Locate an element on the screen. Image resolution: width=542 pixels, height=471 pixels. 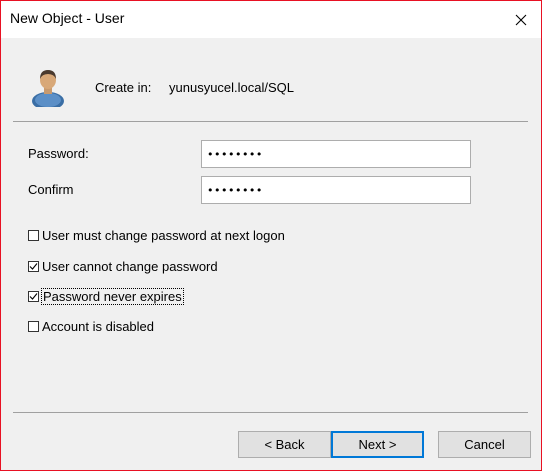
separator-bottom is located at coordinates (270, 412).